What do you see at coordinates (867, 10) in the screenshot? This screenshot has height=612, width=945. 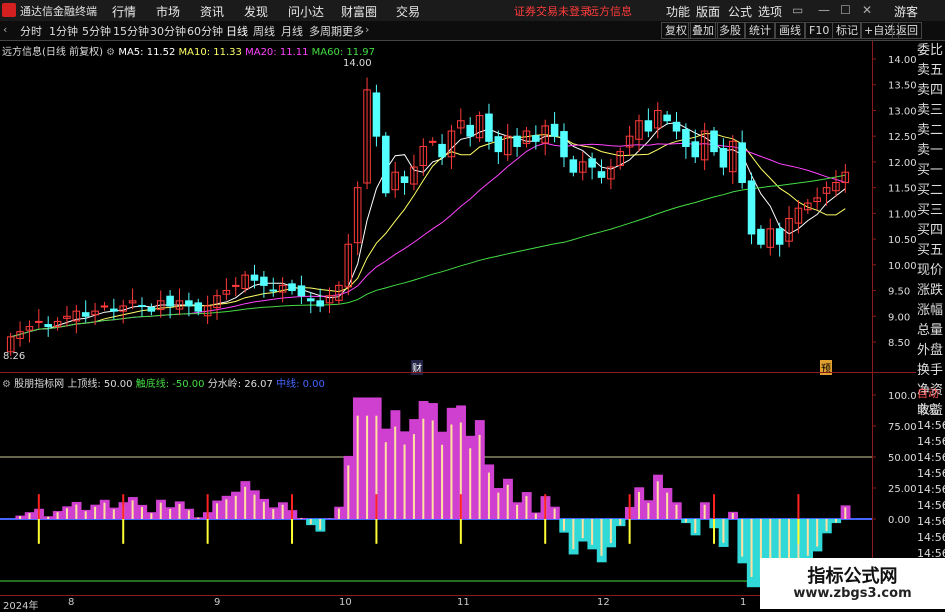 I see `close-icon: ✕` at bounding box center [867, 10].